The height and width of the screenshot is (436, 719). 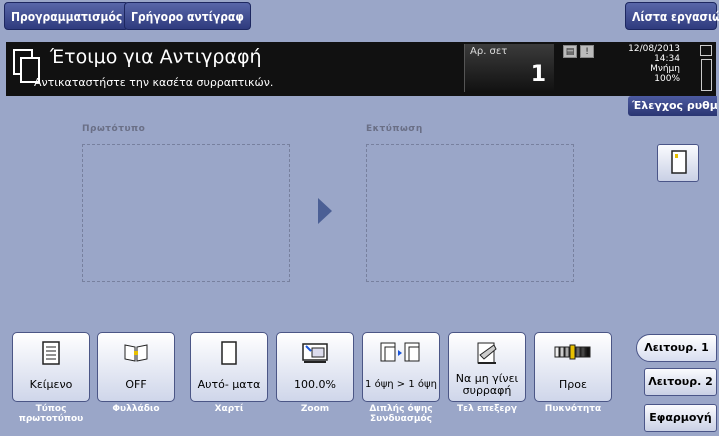 I want to click on zoom-label: Zoom, so click(x=315, y=409).